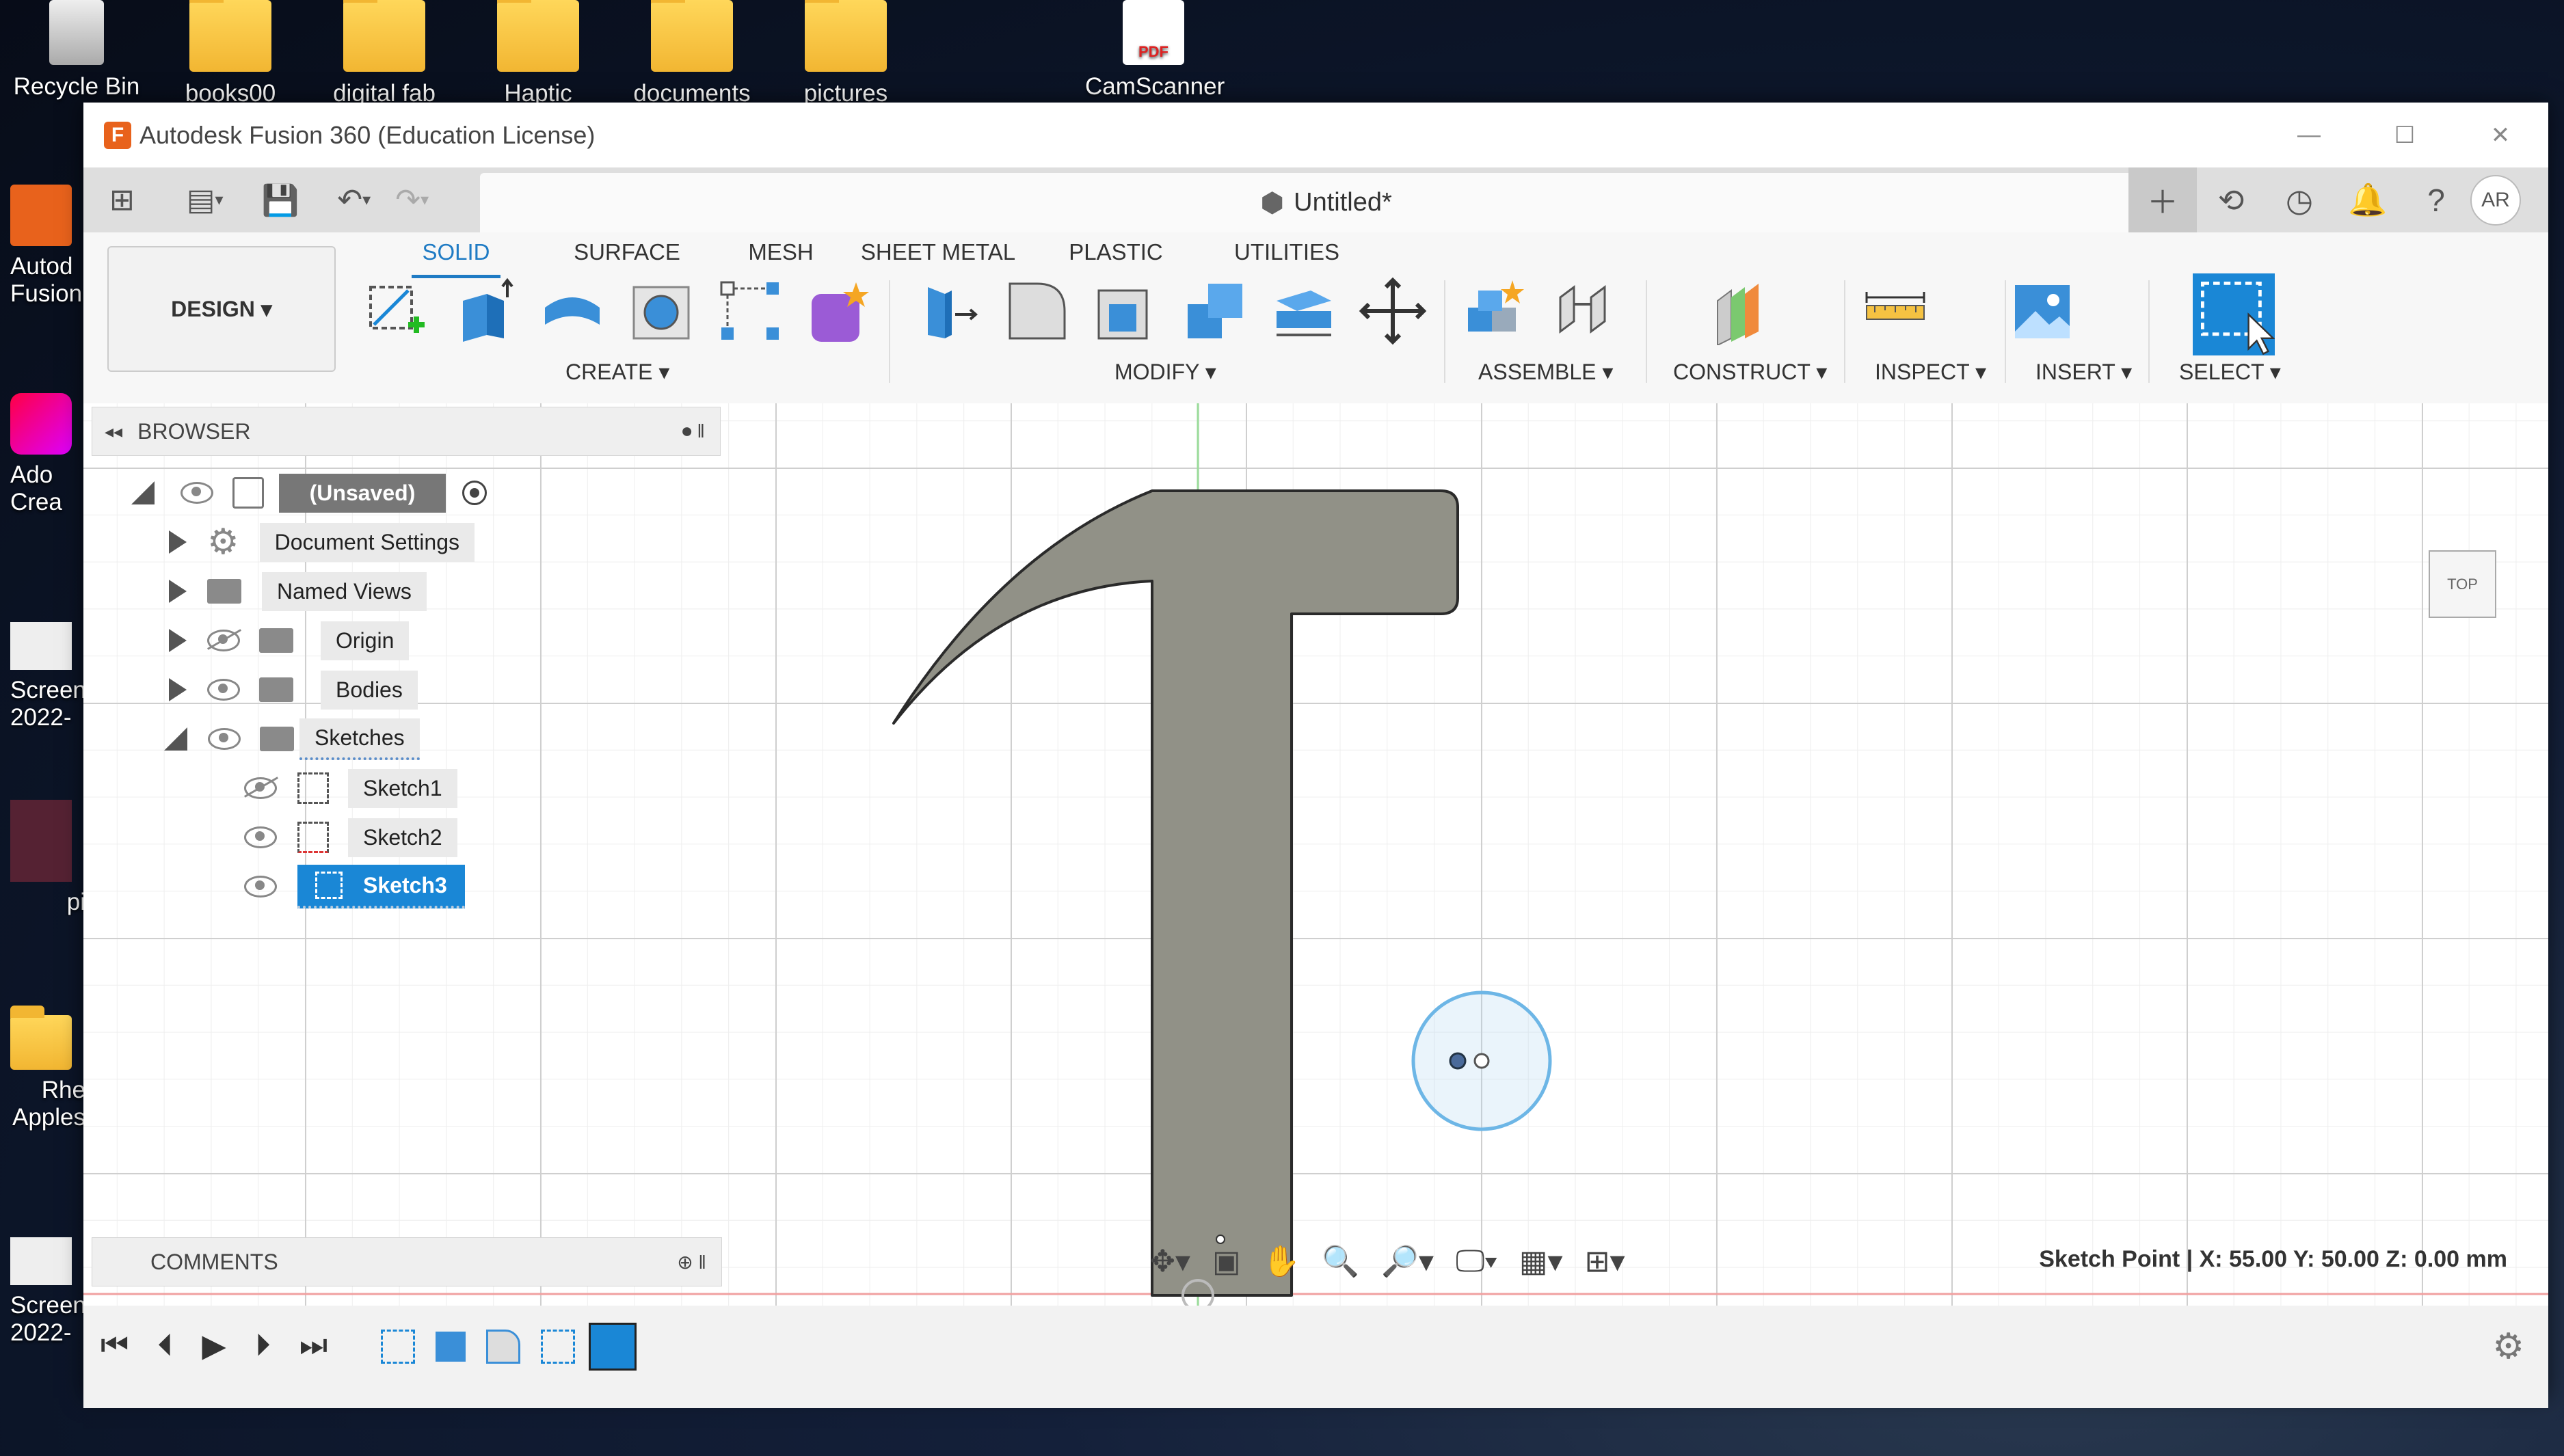  What do you see at coordinates (1126, 311) in the screenshot?
I see `shell-icon` at bounding box center [1126, 311].